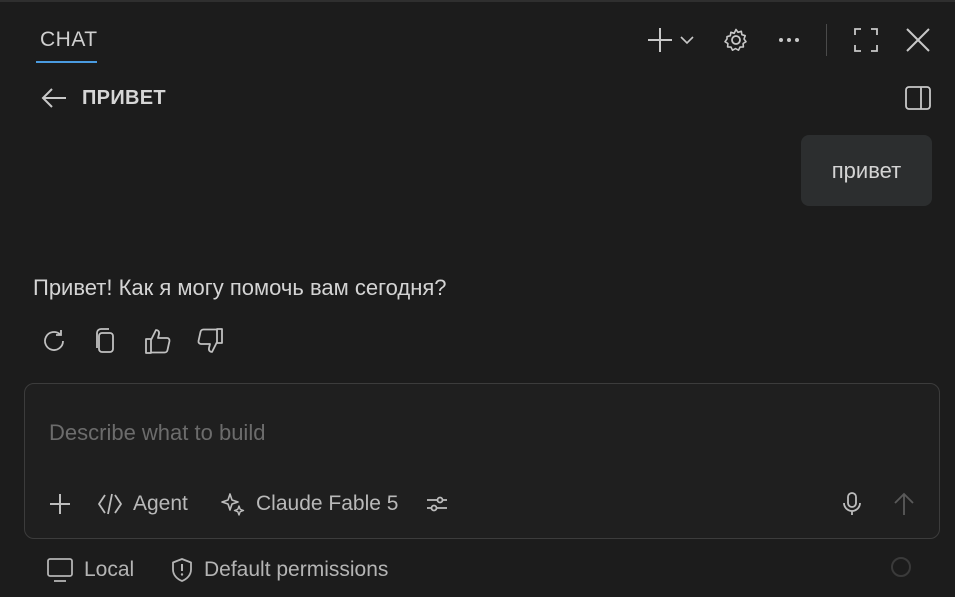 The image size is (955, 597). I want to click on thumbs-down-button, so click(210, 341).